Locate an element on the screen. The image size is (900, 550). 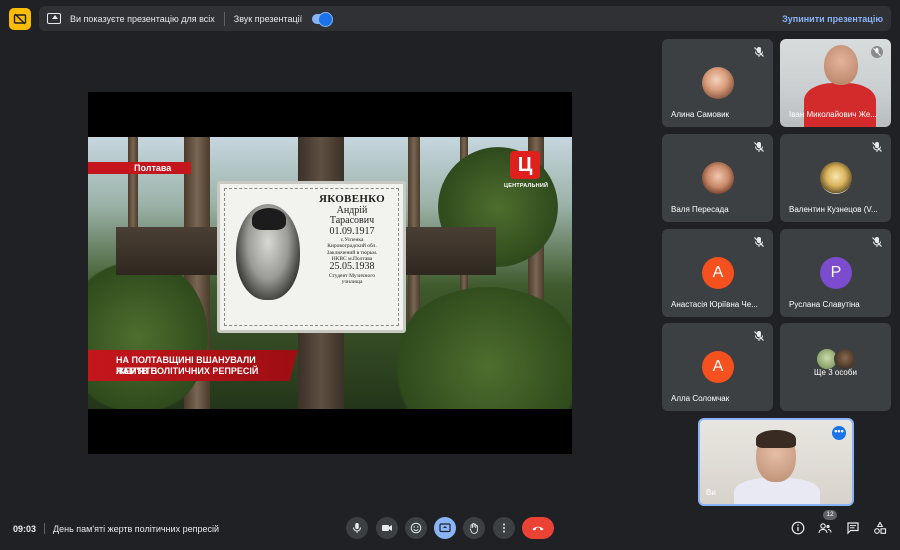
chat-button is located at coordinates (853, 528).